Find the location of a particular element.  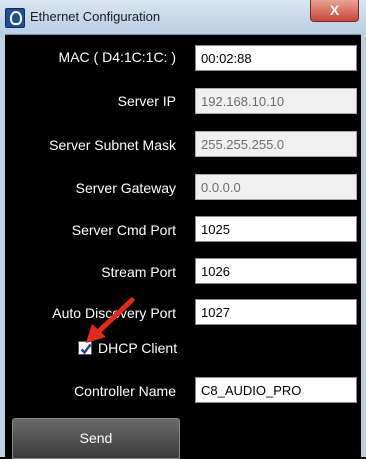

subnet-mask-field is located at coordinates (276, 144).